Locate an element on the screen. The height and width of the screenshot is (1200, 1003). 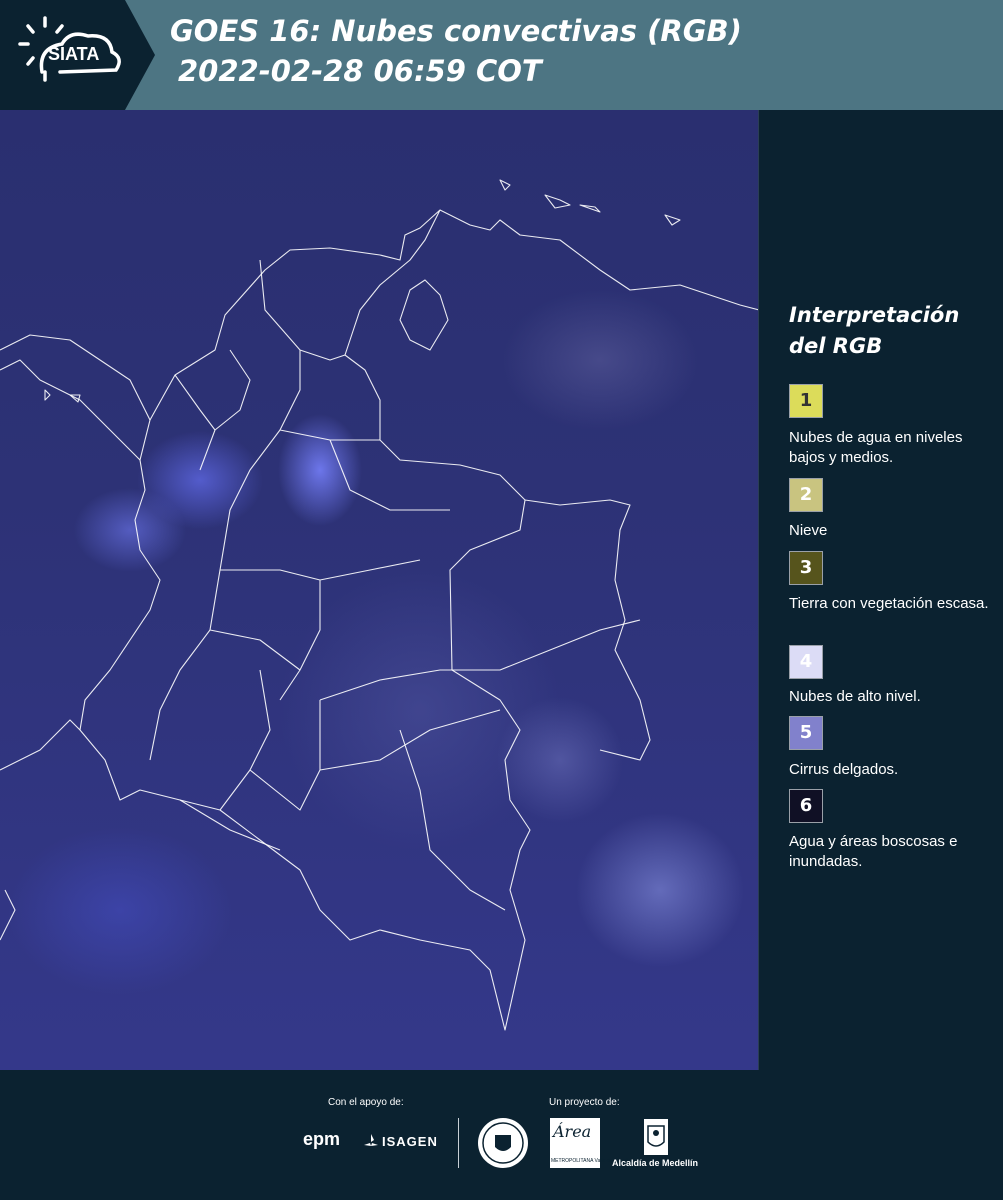
alcaldia-emblem-icon is located at coordinates (656, 1137).